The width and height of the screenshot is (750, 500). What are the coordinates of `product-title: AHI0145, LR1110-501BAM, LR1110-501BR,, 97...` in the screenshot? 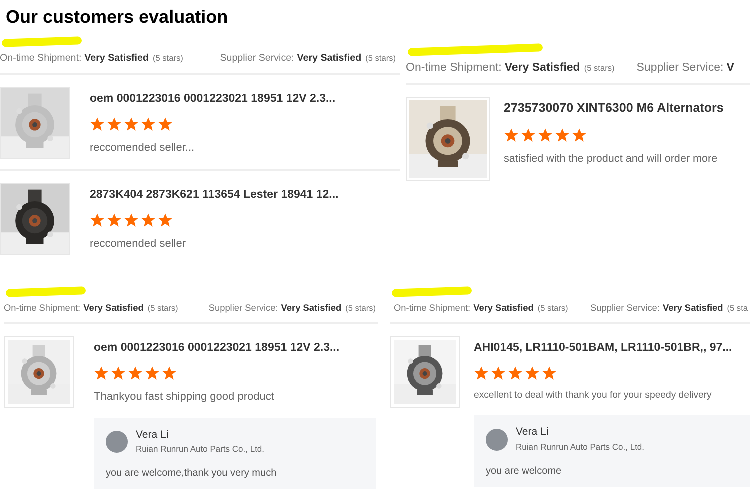 It's located at (612, 349).